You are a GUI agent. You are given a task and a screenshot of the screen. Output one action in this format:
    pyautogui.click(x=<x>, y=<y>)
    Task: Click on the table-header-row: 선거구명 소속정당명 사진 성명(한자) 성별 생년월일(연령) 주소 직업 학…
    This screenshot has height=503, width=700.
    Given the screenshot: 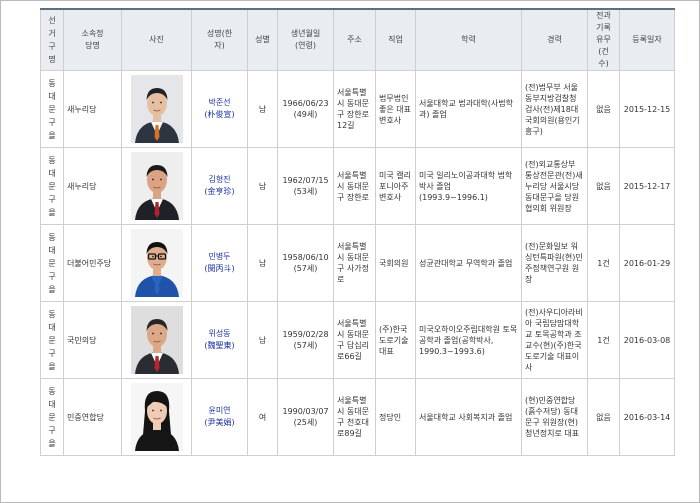 What is the action you would take?
    pyautogui.click(x=357, y=39)
    